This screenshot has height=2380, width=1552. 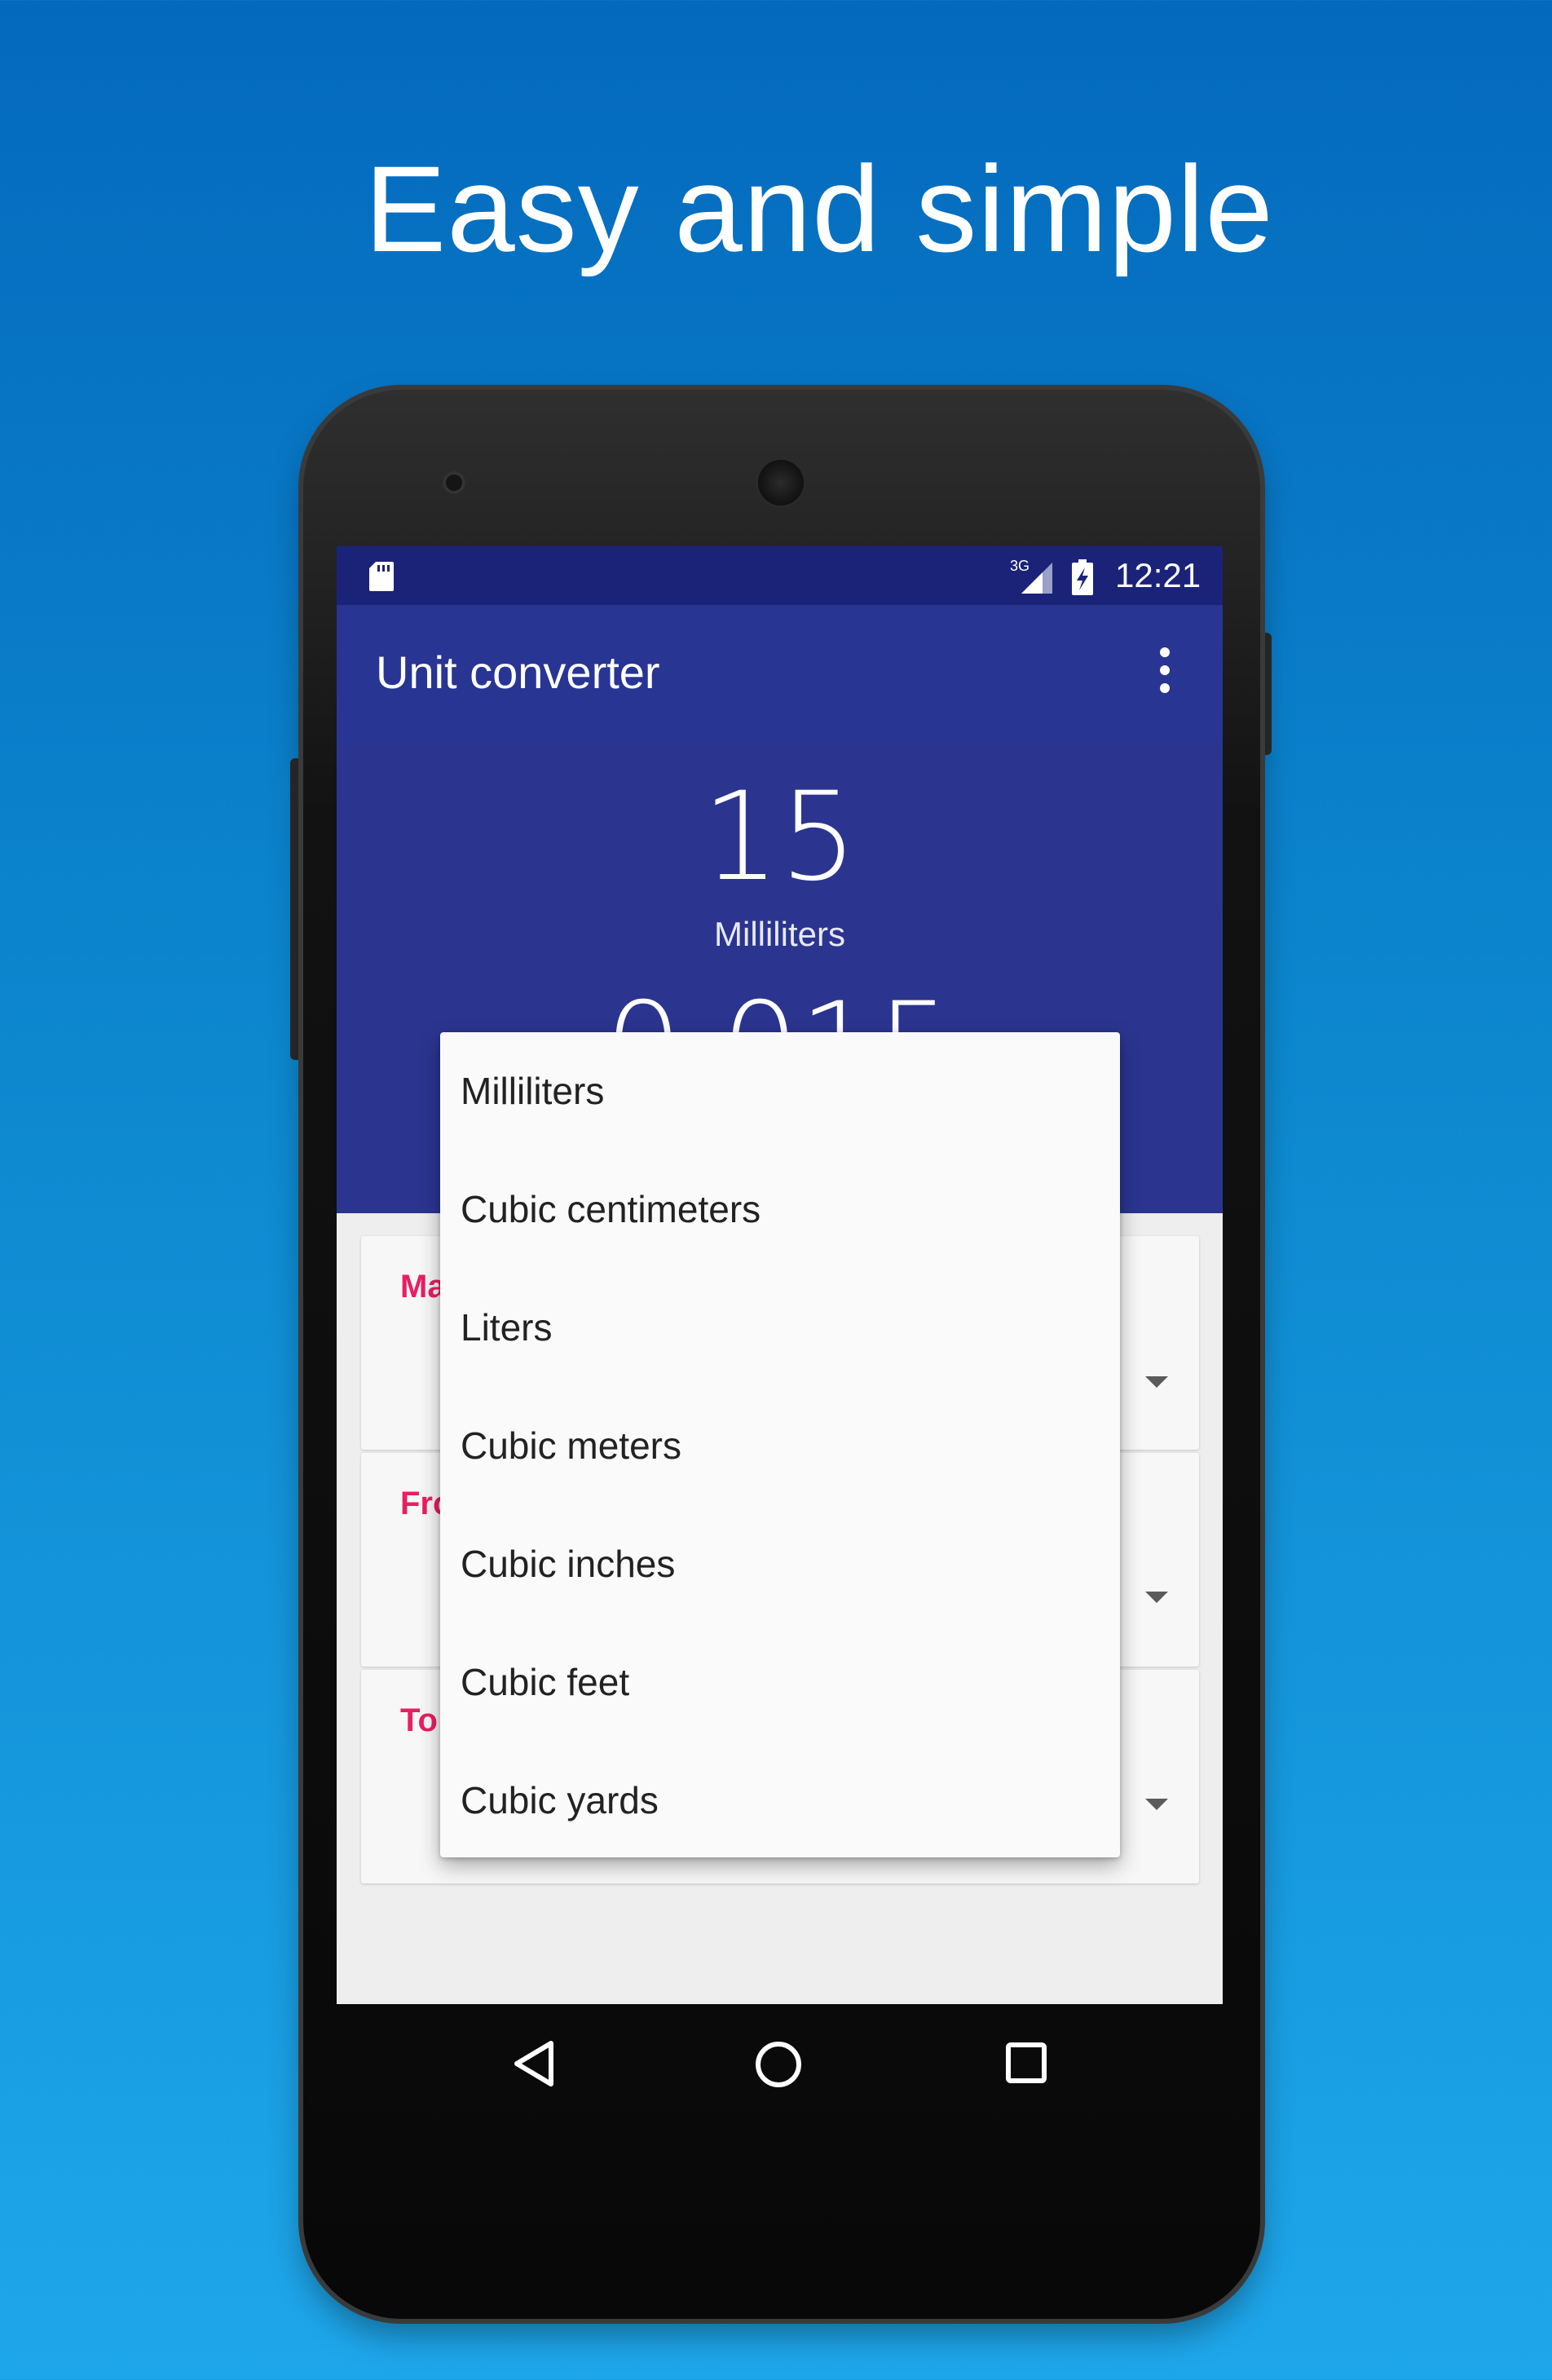 I want to click on measure-label: Ma, so click(x=423, y=1287).